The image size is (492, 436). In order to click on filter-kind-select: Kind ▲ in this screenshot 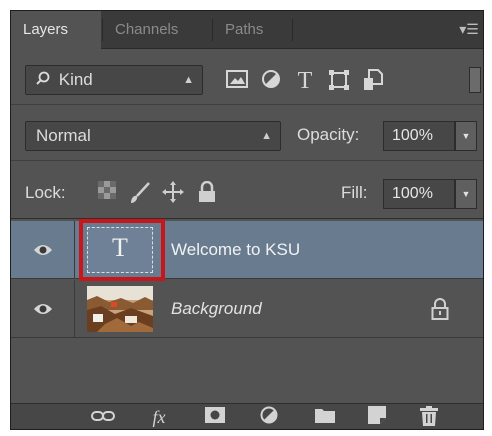, I will do `click(114, 80)`.